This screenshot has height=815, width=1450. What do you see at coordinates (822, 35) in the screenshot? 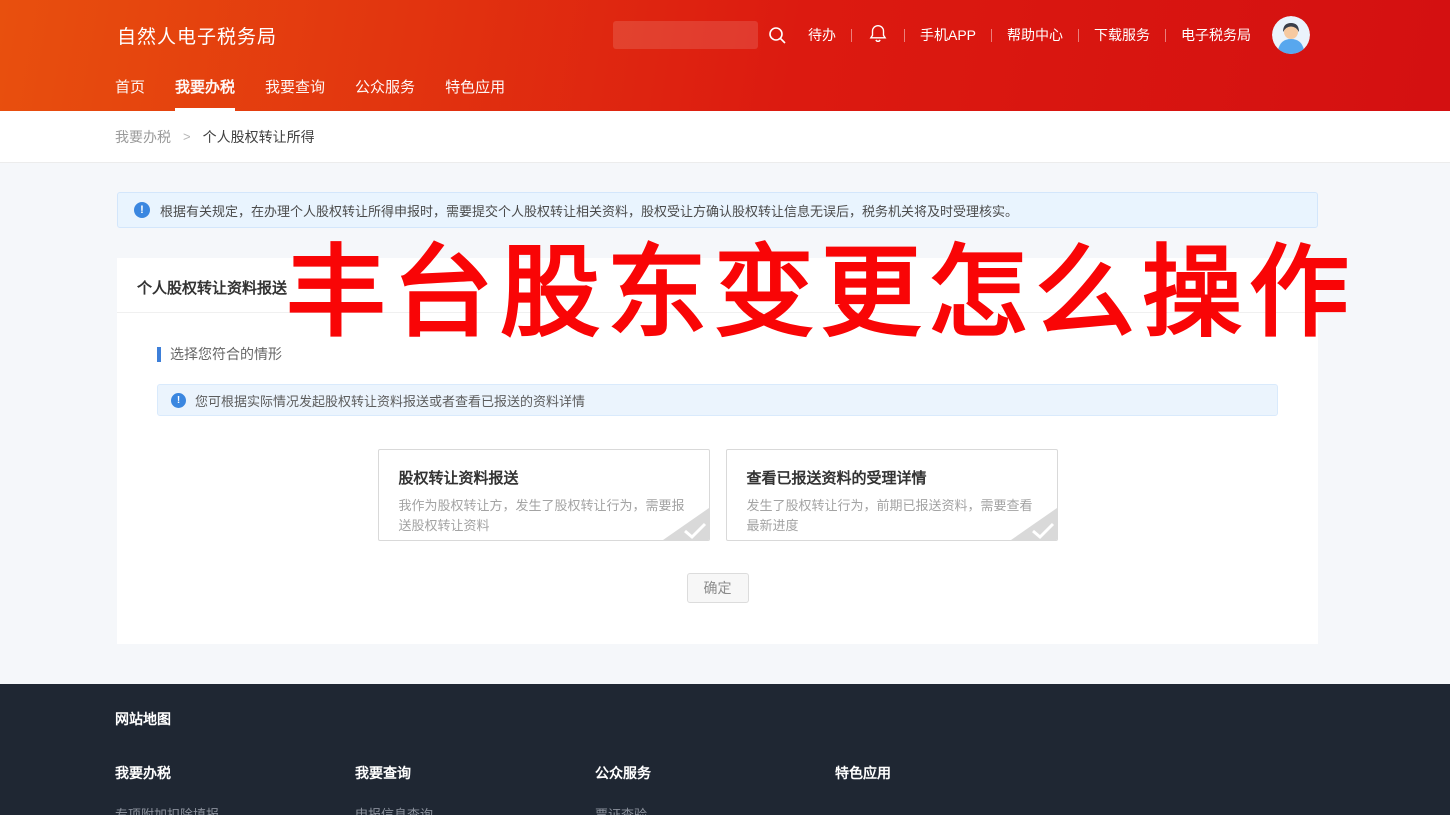
I see `menu-item-todo: 待办` at bounding box center [822, 35].